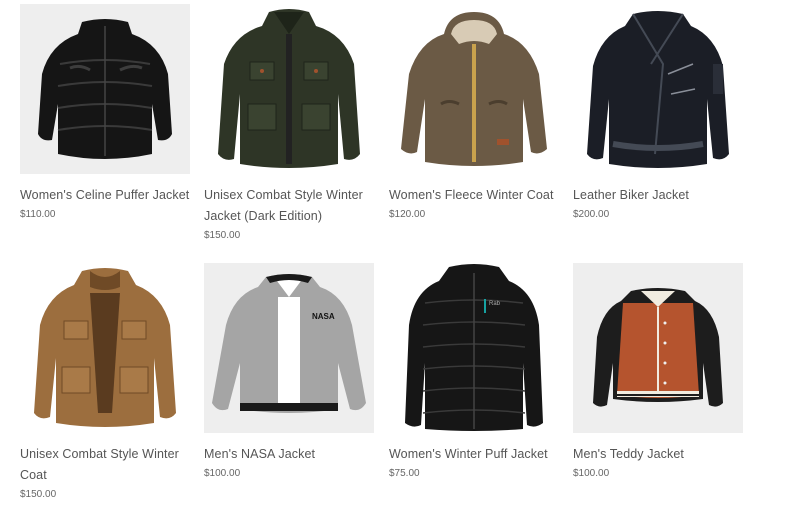 The image size is (806, 528). I want to click on product-title: Men's NASA Jacket, so click(289, 454).